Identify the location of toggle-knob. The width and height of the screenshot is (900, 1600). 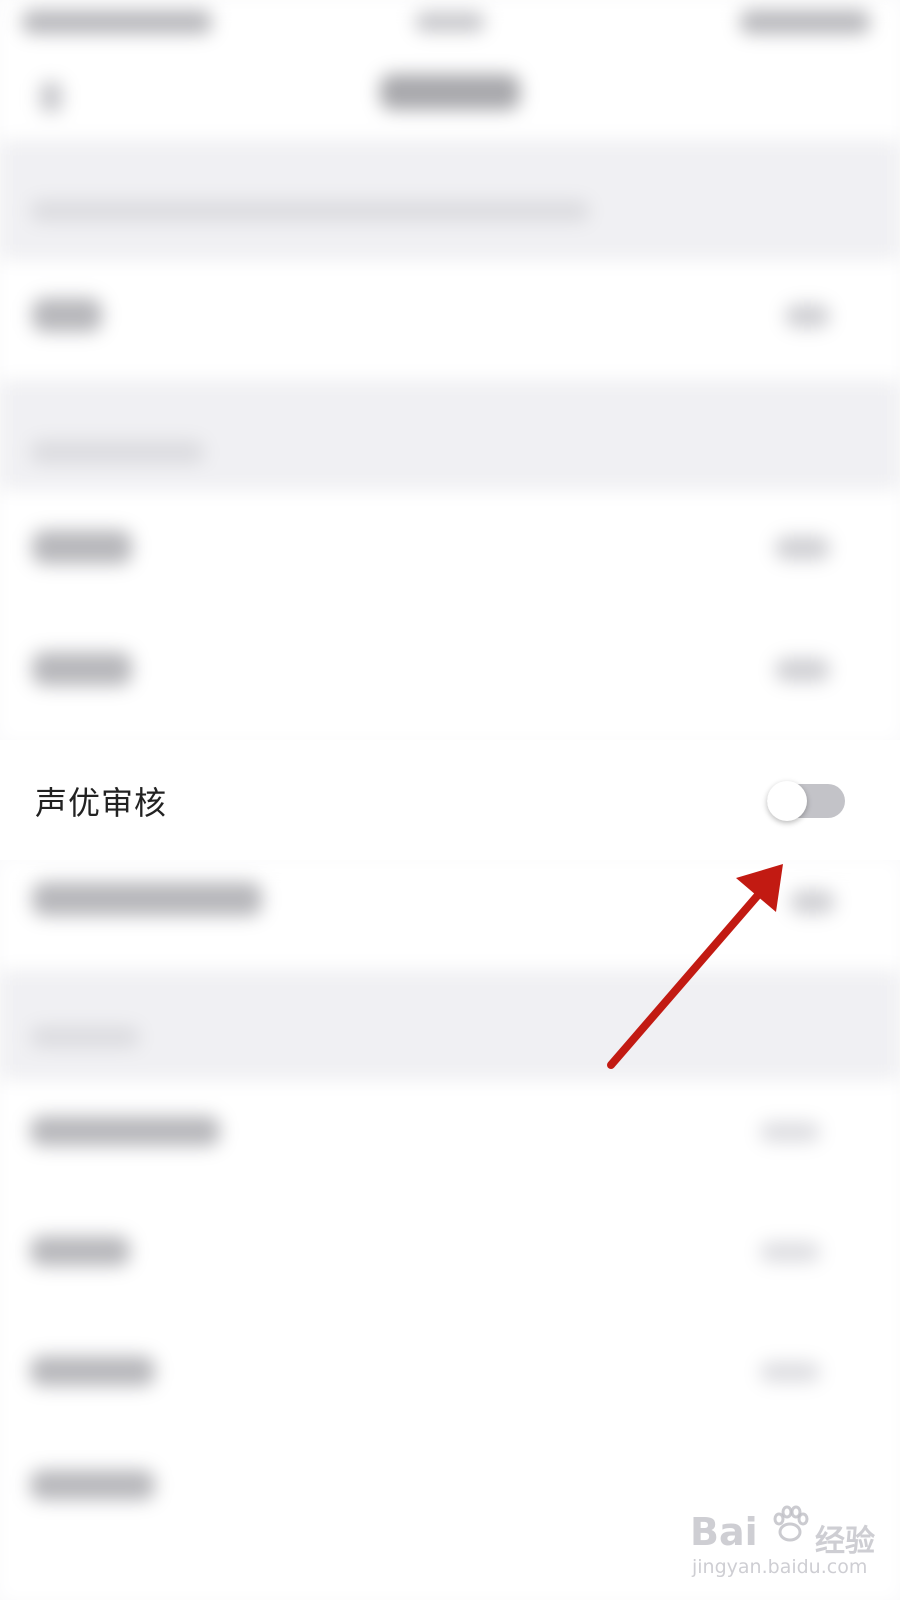
(787, 801).